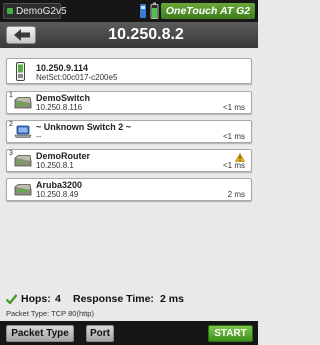  I want to click on response-time-value: 2 ms, so click(172, 299).